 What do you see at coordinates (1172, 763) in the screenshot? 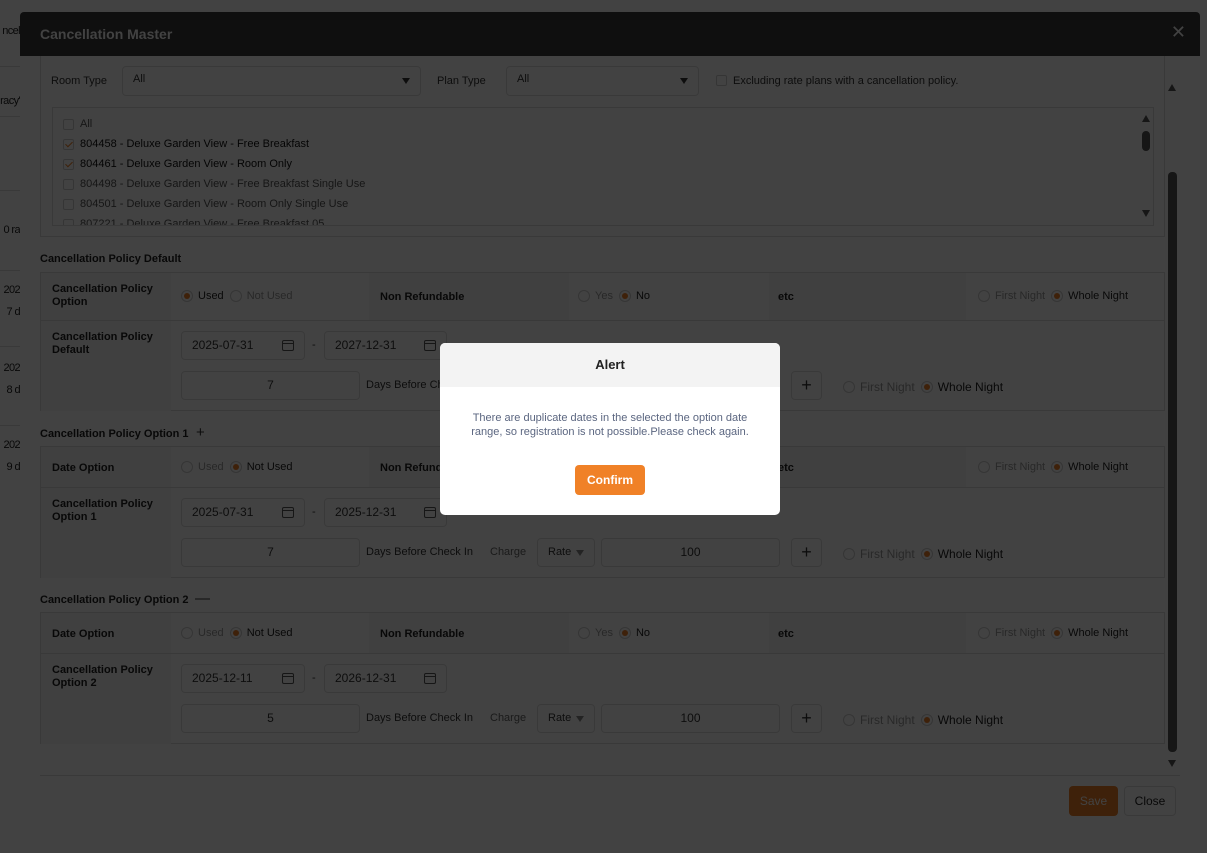
I see `modal-scroll-down-icon` at bounding box center [1172, 763].